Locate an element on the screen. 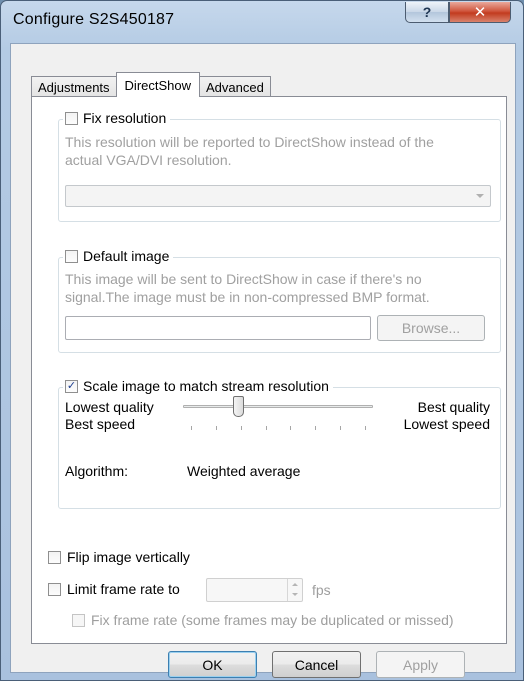  scale-label: Scale image to match stream resolution is located at coordinates (206, 386).